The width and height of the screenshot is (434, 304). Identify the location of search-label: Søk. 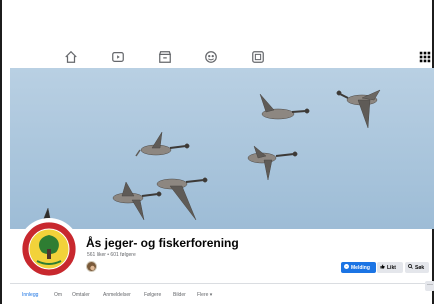
(420, 267).